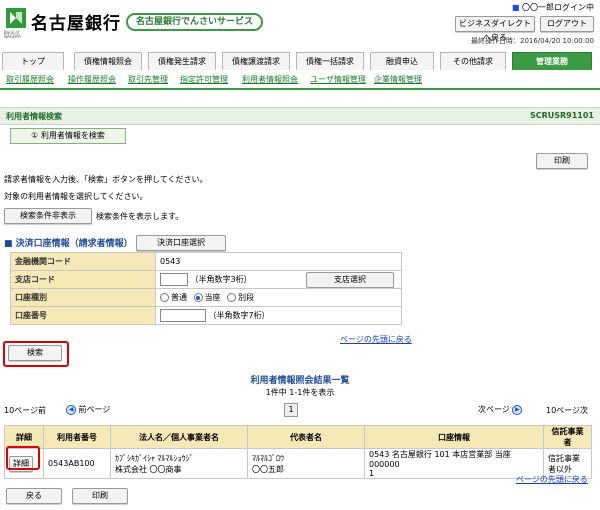 The width and height of the screenshot is (600, 510). I want to click on account-type-label: 口座種別, so click(83, 297).